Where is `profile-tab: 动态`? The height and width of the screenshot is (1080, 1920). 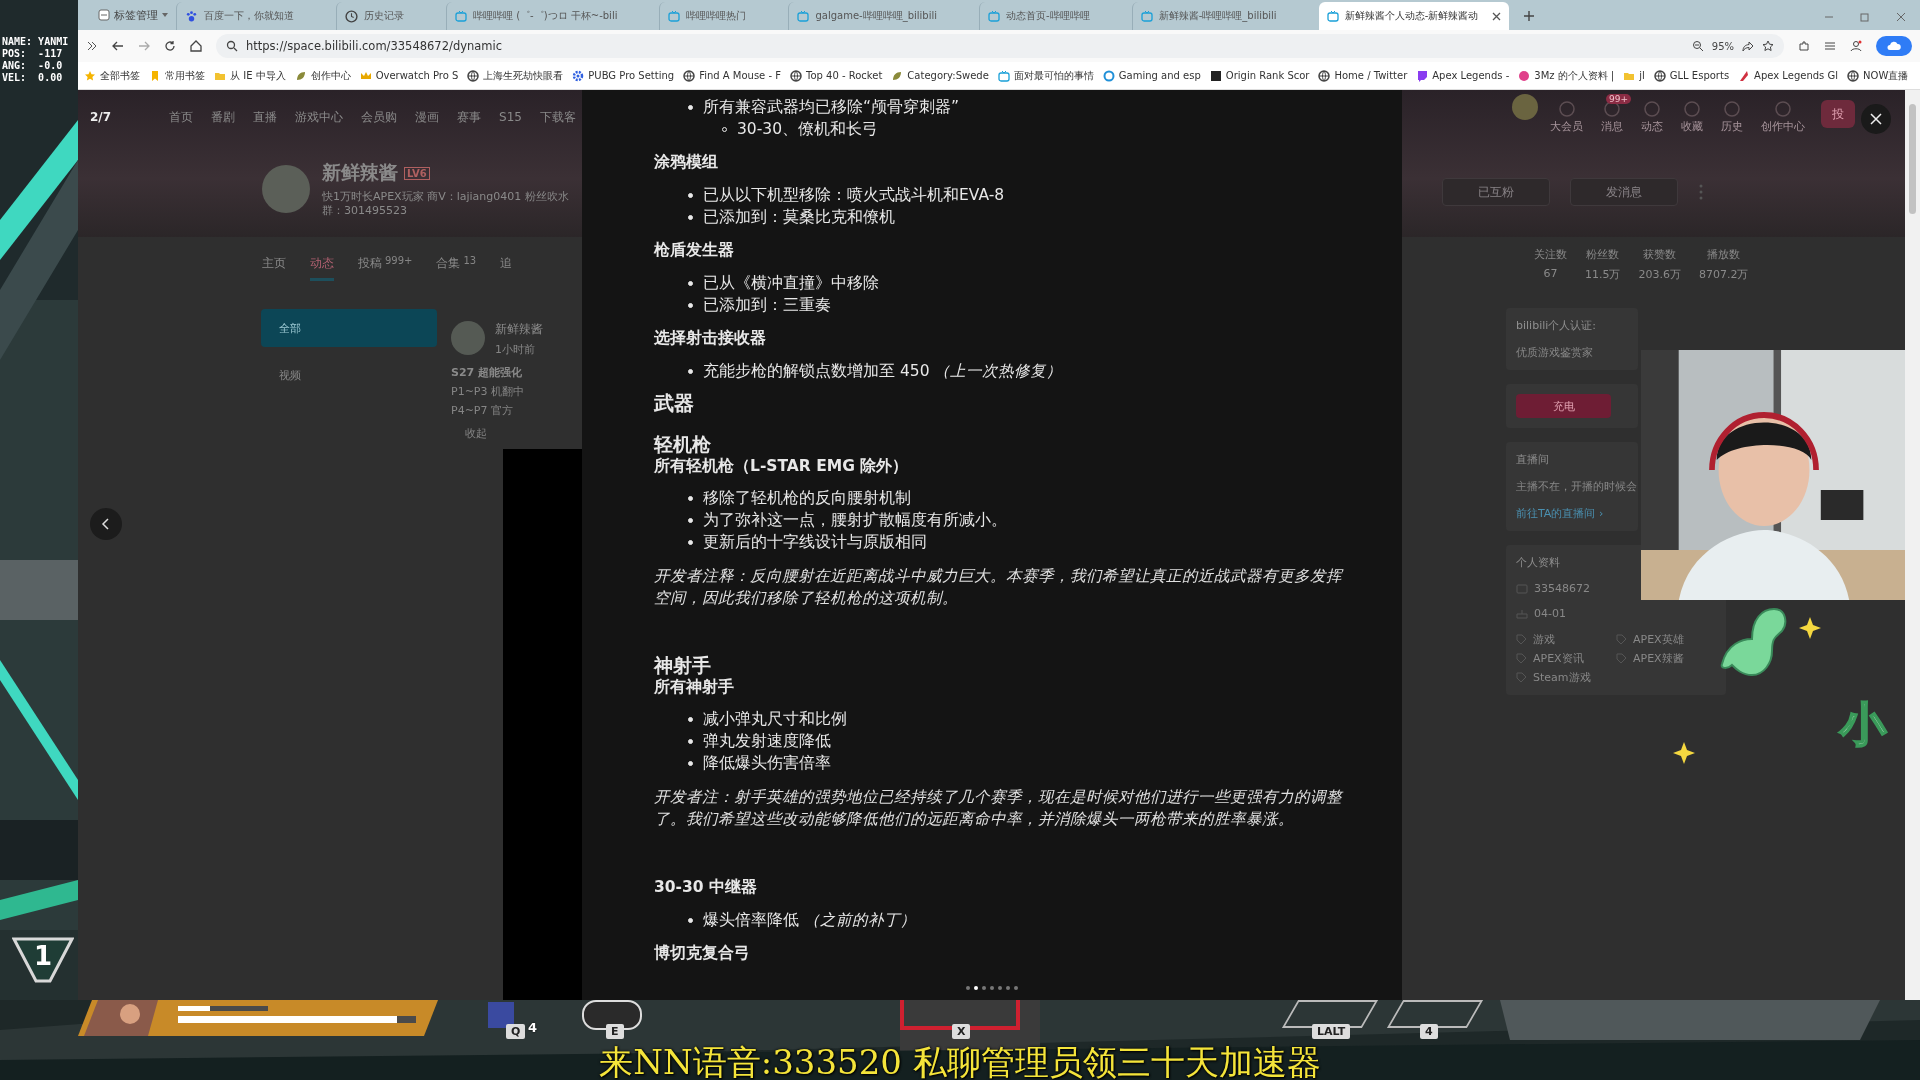
profile-tab: 动态 is located at coordinates (322, 268).